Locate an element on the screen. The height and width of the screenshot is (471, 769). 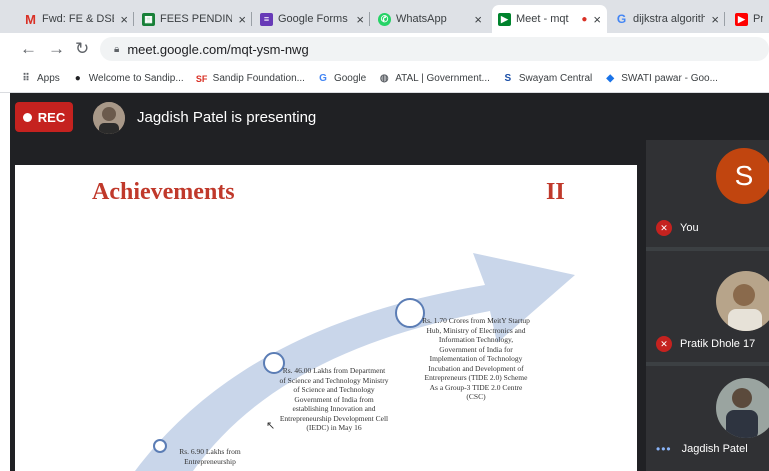
participant-tile-pratik: ✕ Pratik Dhole 17 is located at coordinates (707, 306).